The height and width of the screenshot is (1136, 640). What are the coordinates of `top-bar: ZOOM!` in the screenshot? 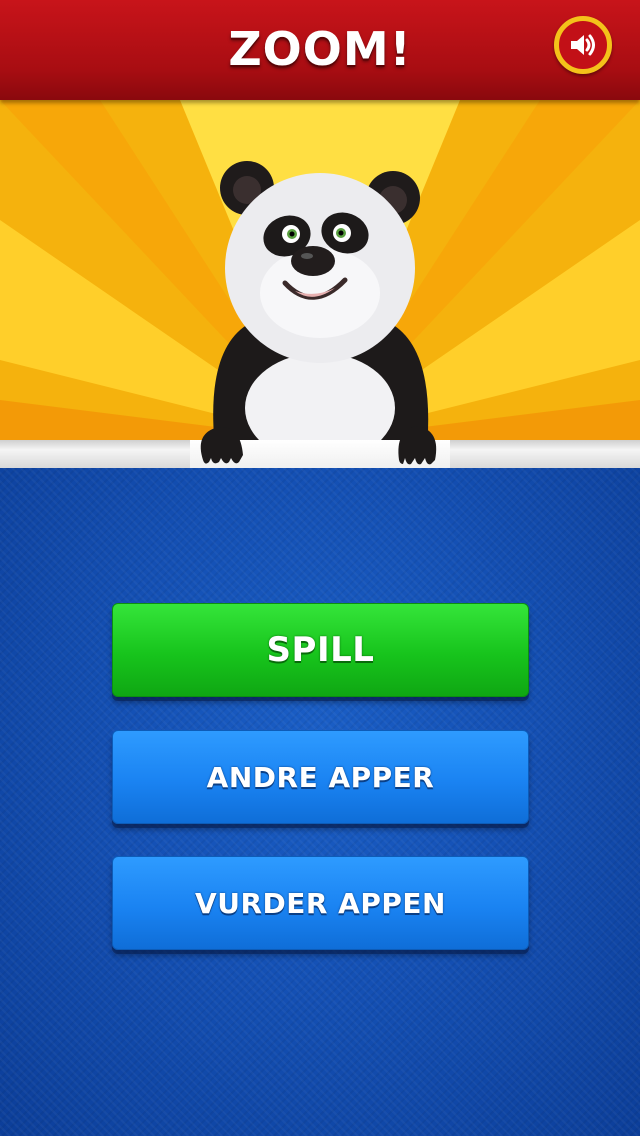 It's located at (320, 50).